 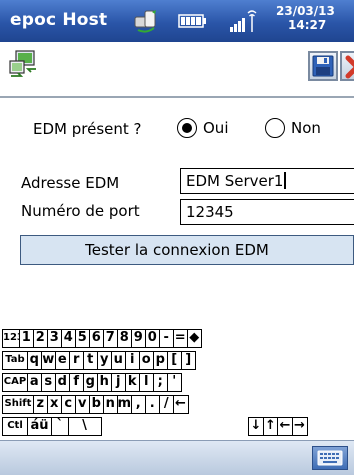 I want to click on test-connection-label: Tester la connexion EDM, so click(x=177, y=250).